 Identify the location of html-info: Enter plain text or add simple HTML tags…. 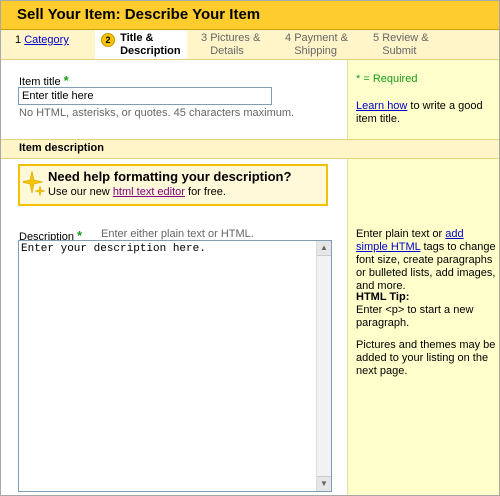
(426, 260).